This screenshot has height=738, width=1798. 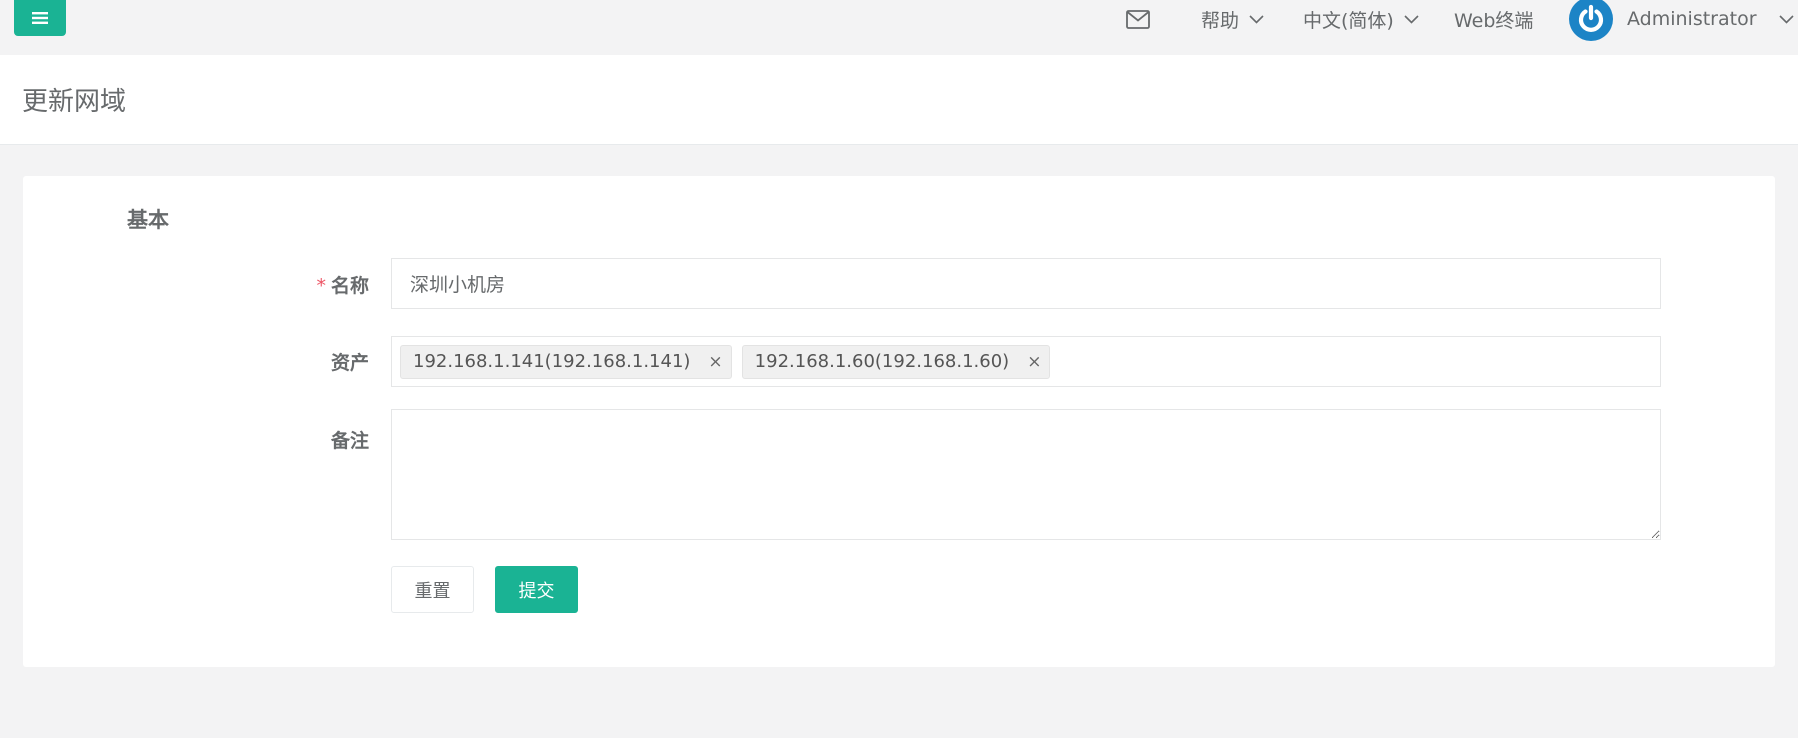 I want to click on web-terminal-label: Web终端, so click(x=1494, y=20).